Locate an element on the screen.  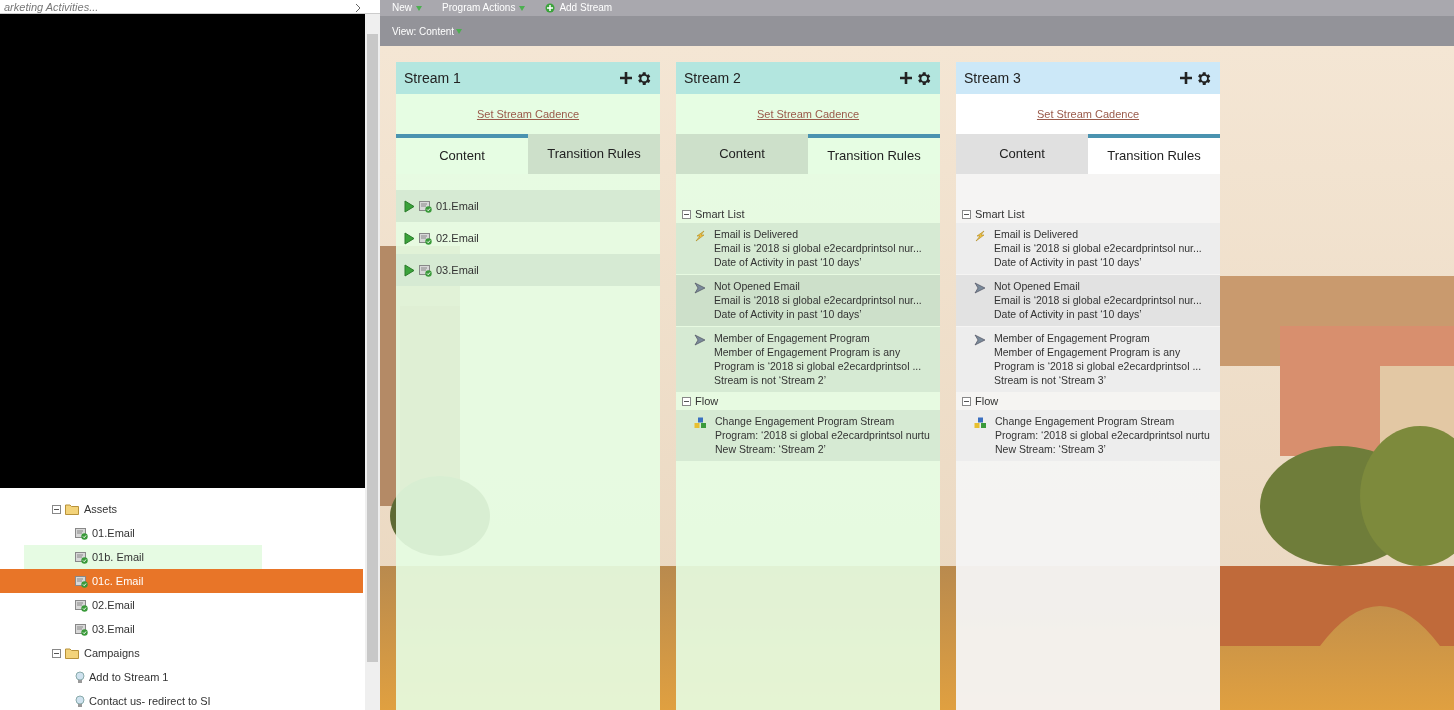
tree-item: 03.Email is located at coordinates (143, 629).